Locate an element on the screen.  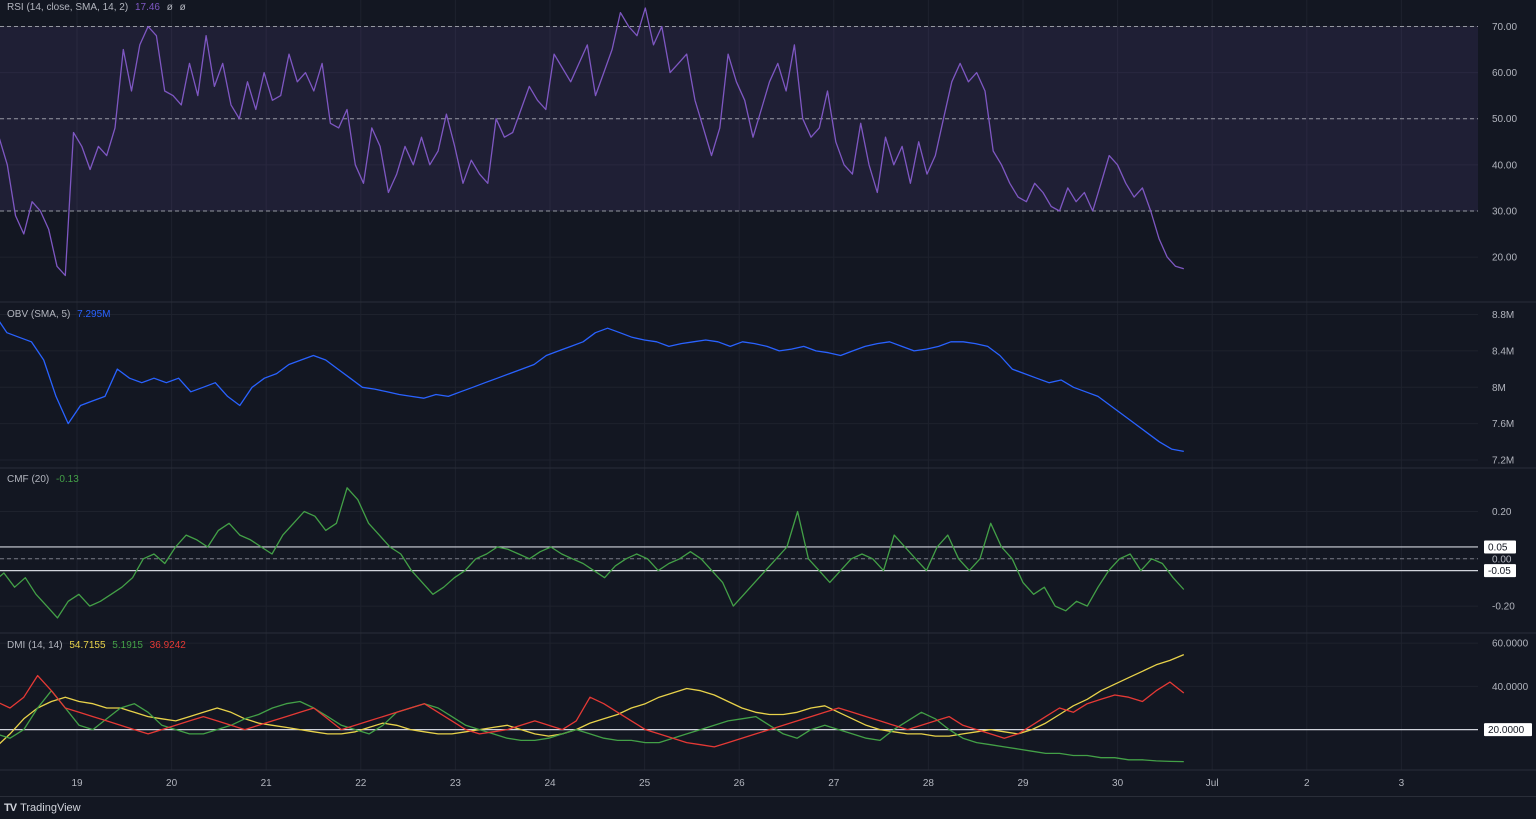
cmf-highlight-label: -0.05 is located at coordinates (1499, 571).